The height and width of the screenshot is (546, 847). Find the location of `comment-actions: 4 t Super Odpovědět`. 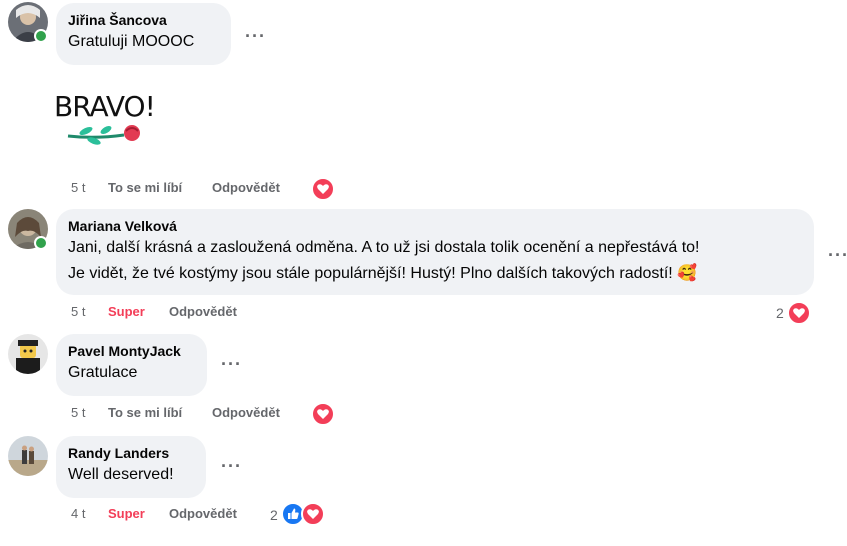

comment-actions: 4 t Super Odpovědět is located at coordinates (200, 516).